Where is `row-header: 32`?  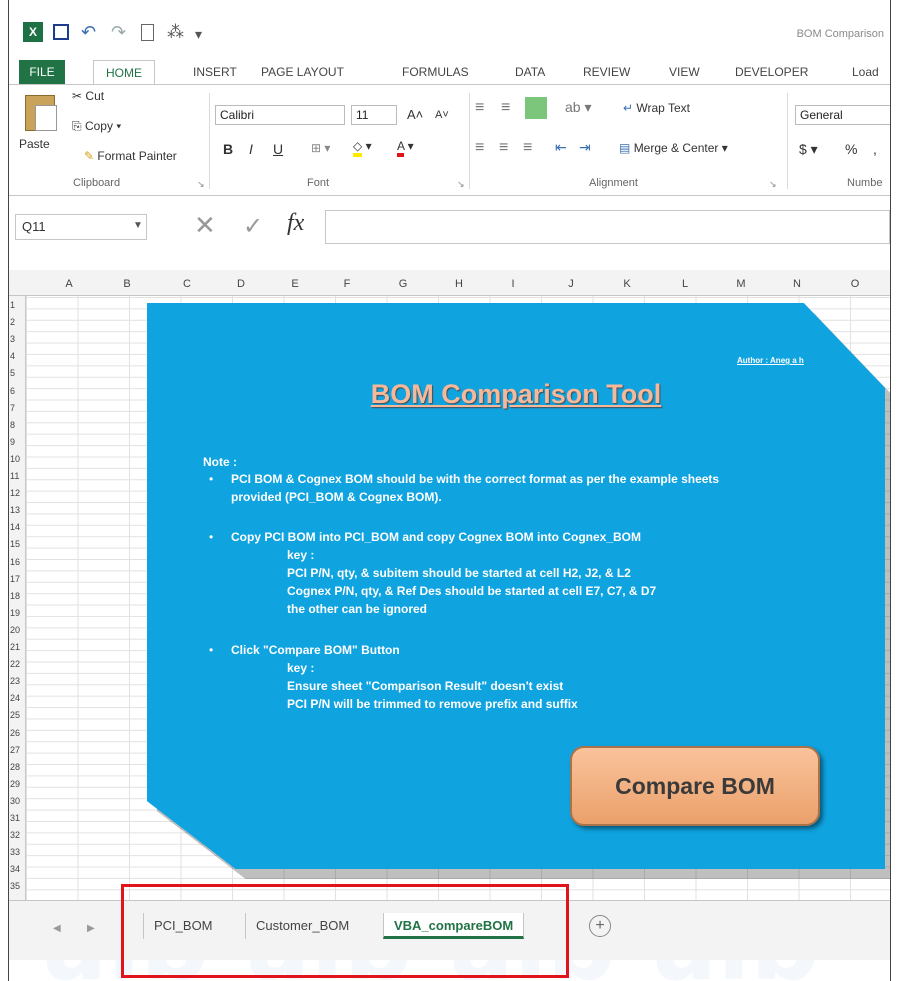 row-header: 32 is located at coordinates (17, 835).